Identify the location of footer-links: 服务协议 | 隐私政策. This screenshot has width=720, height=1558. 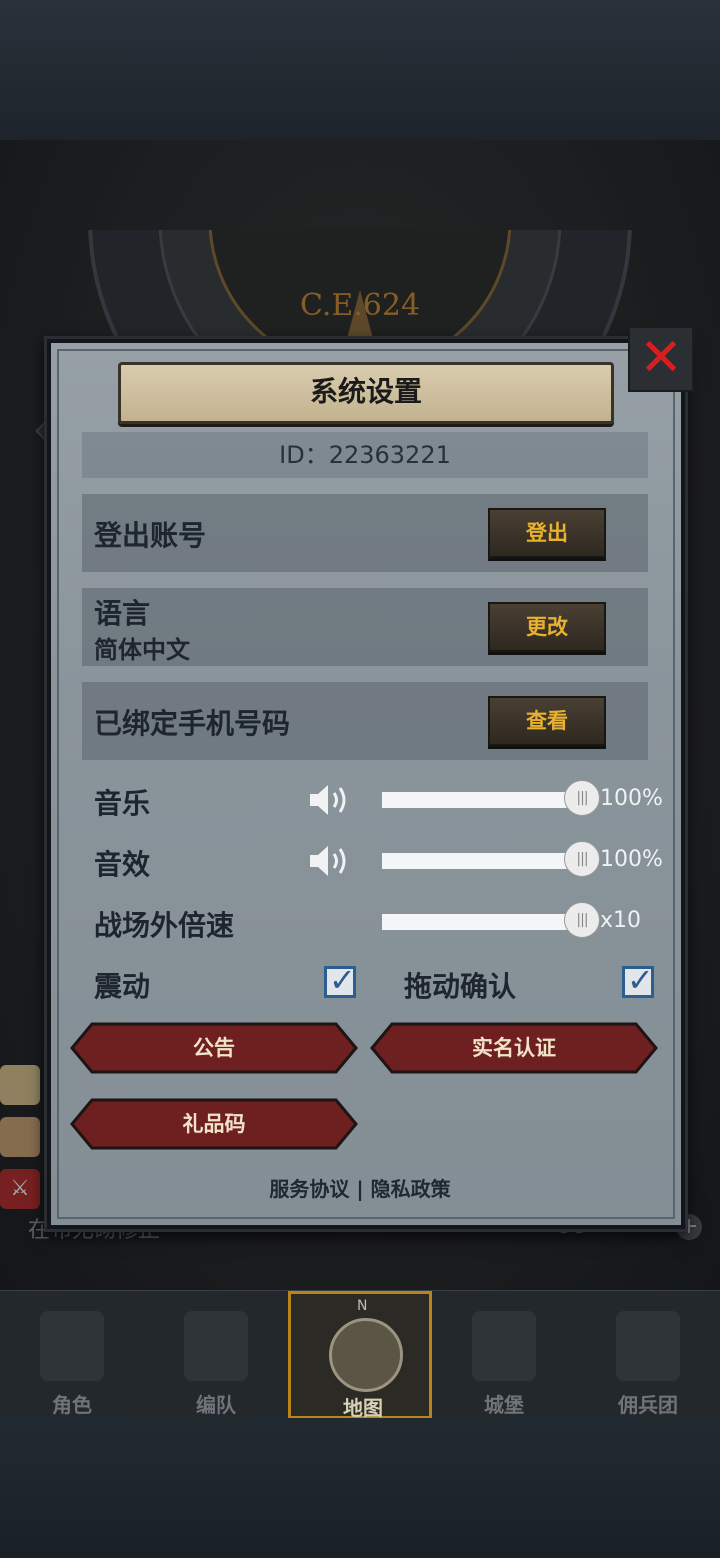
(360, 1187).